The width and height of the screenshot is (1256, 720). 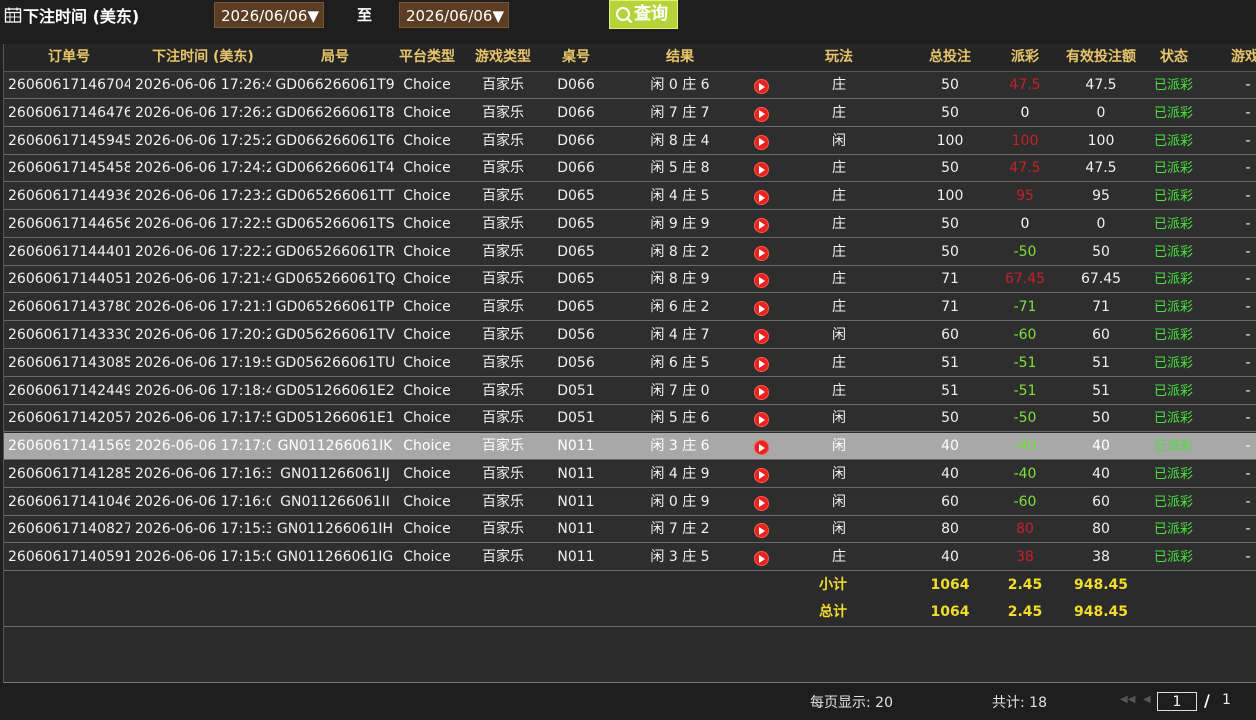 What do you see at coordinates (630, 586) in the screenshot?
I see `subtotal-row: 小计 1064 2.45 948.45` at bounding box center [630, 586].